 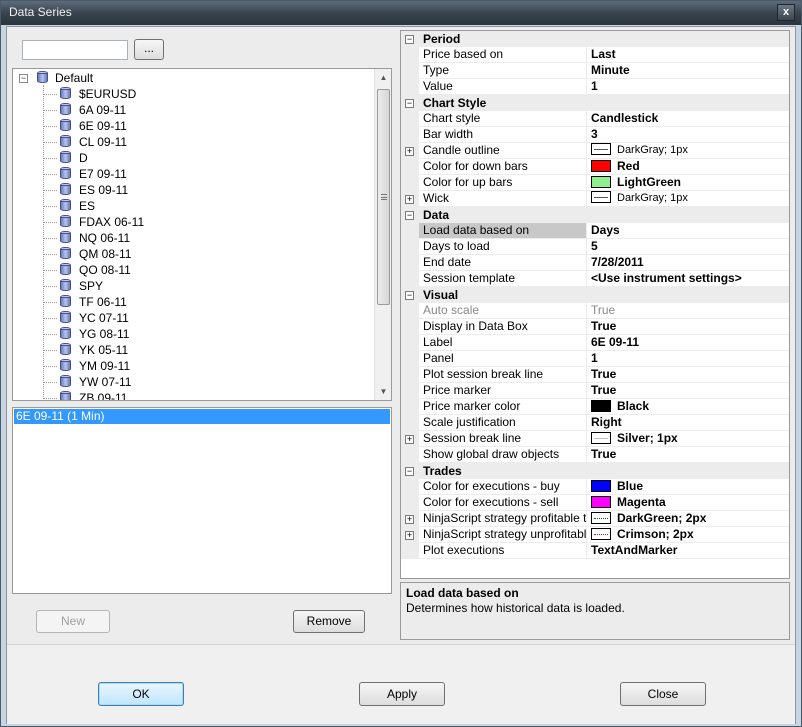 What do you see at coordinates (503, 327) in the screenshot?
I see `property-name: Display in Data Box` at bounding box center [503, 327].